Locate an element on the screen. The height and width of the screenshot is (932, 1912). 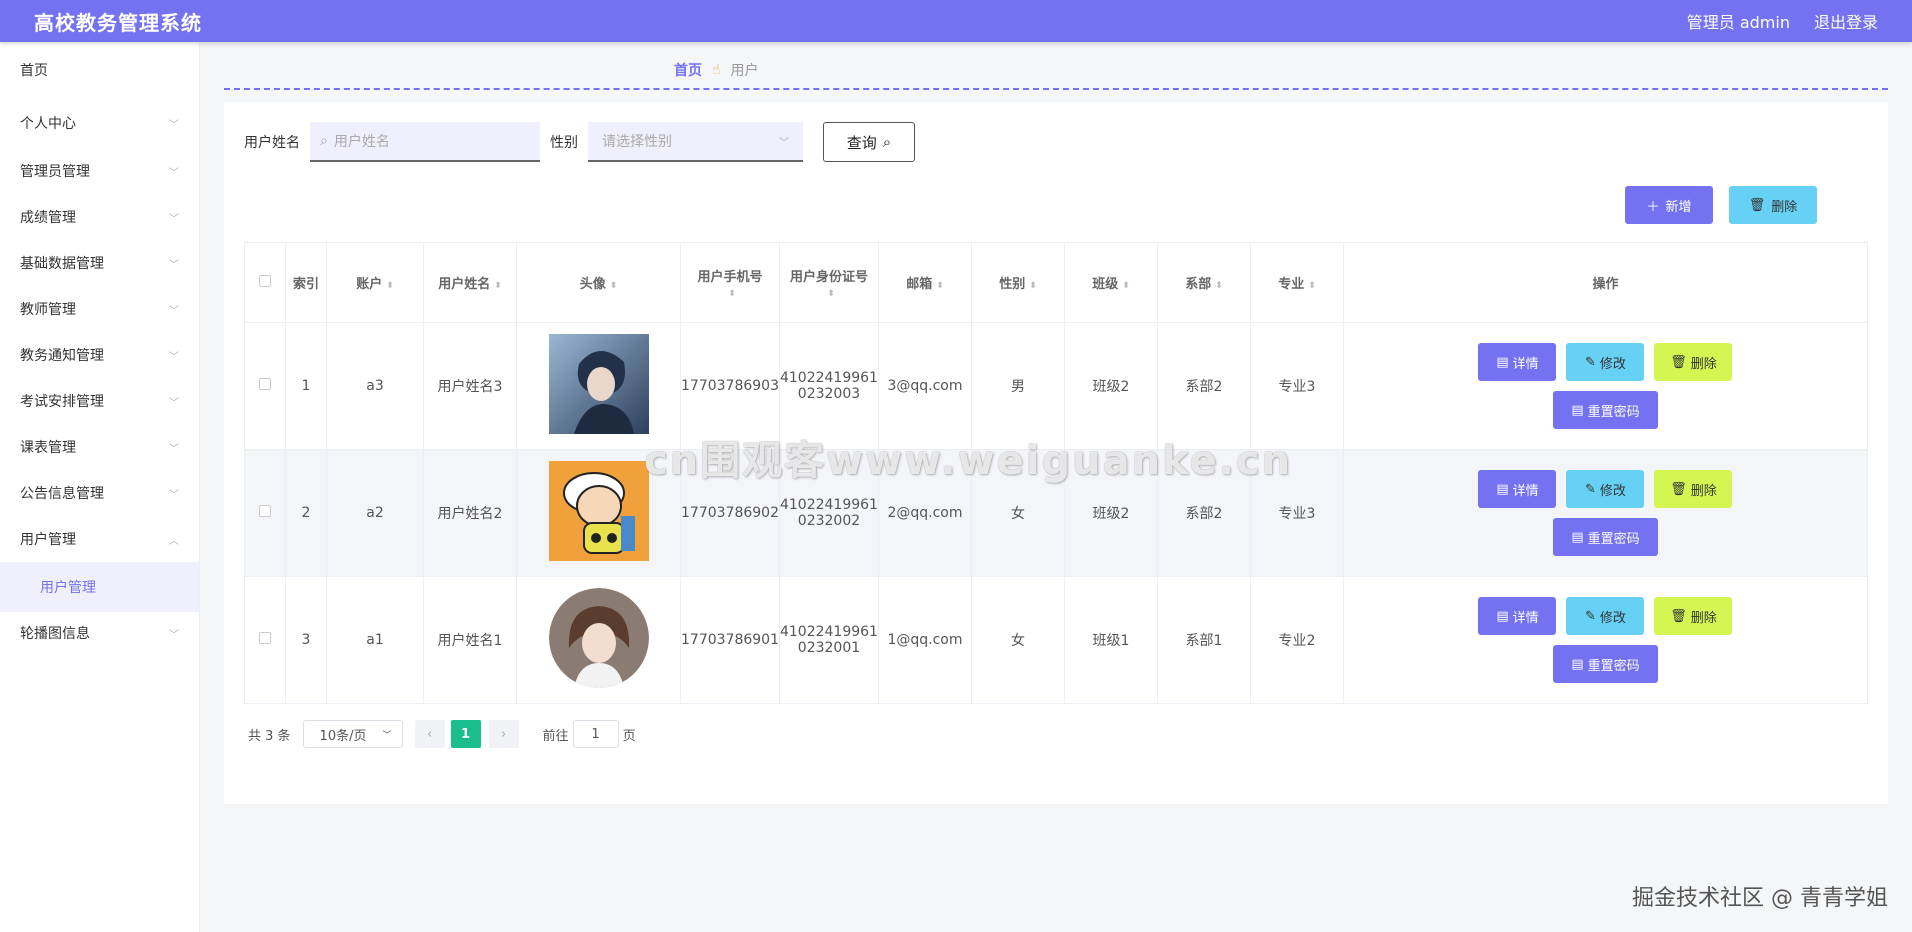
select-all-checkbox is located at coordinates (265, 280).